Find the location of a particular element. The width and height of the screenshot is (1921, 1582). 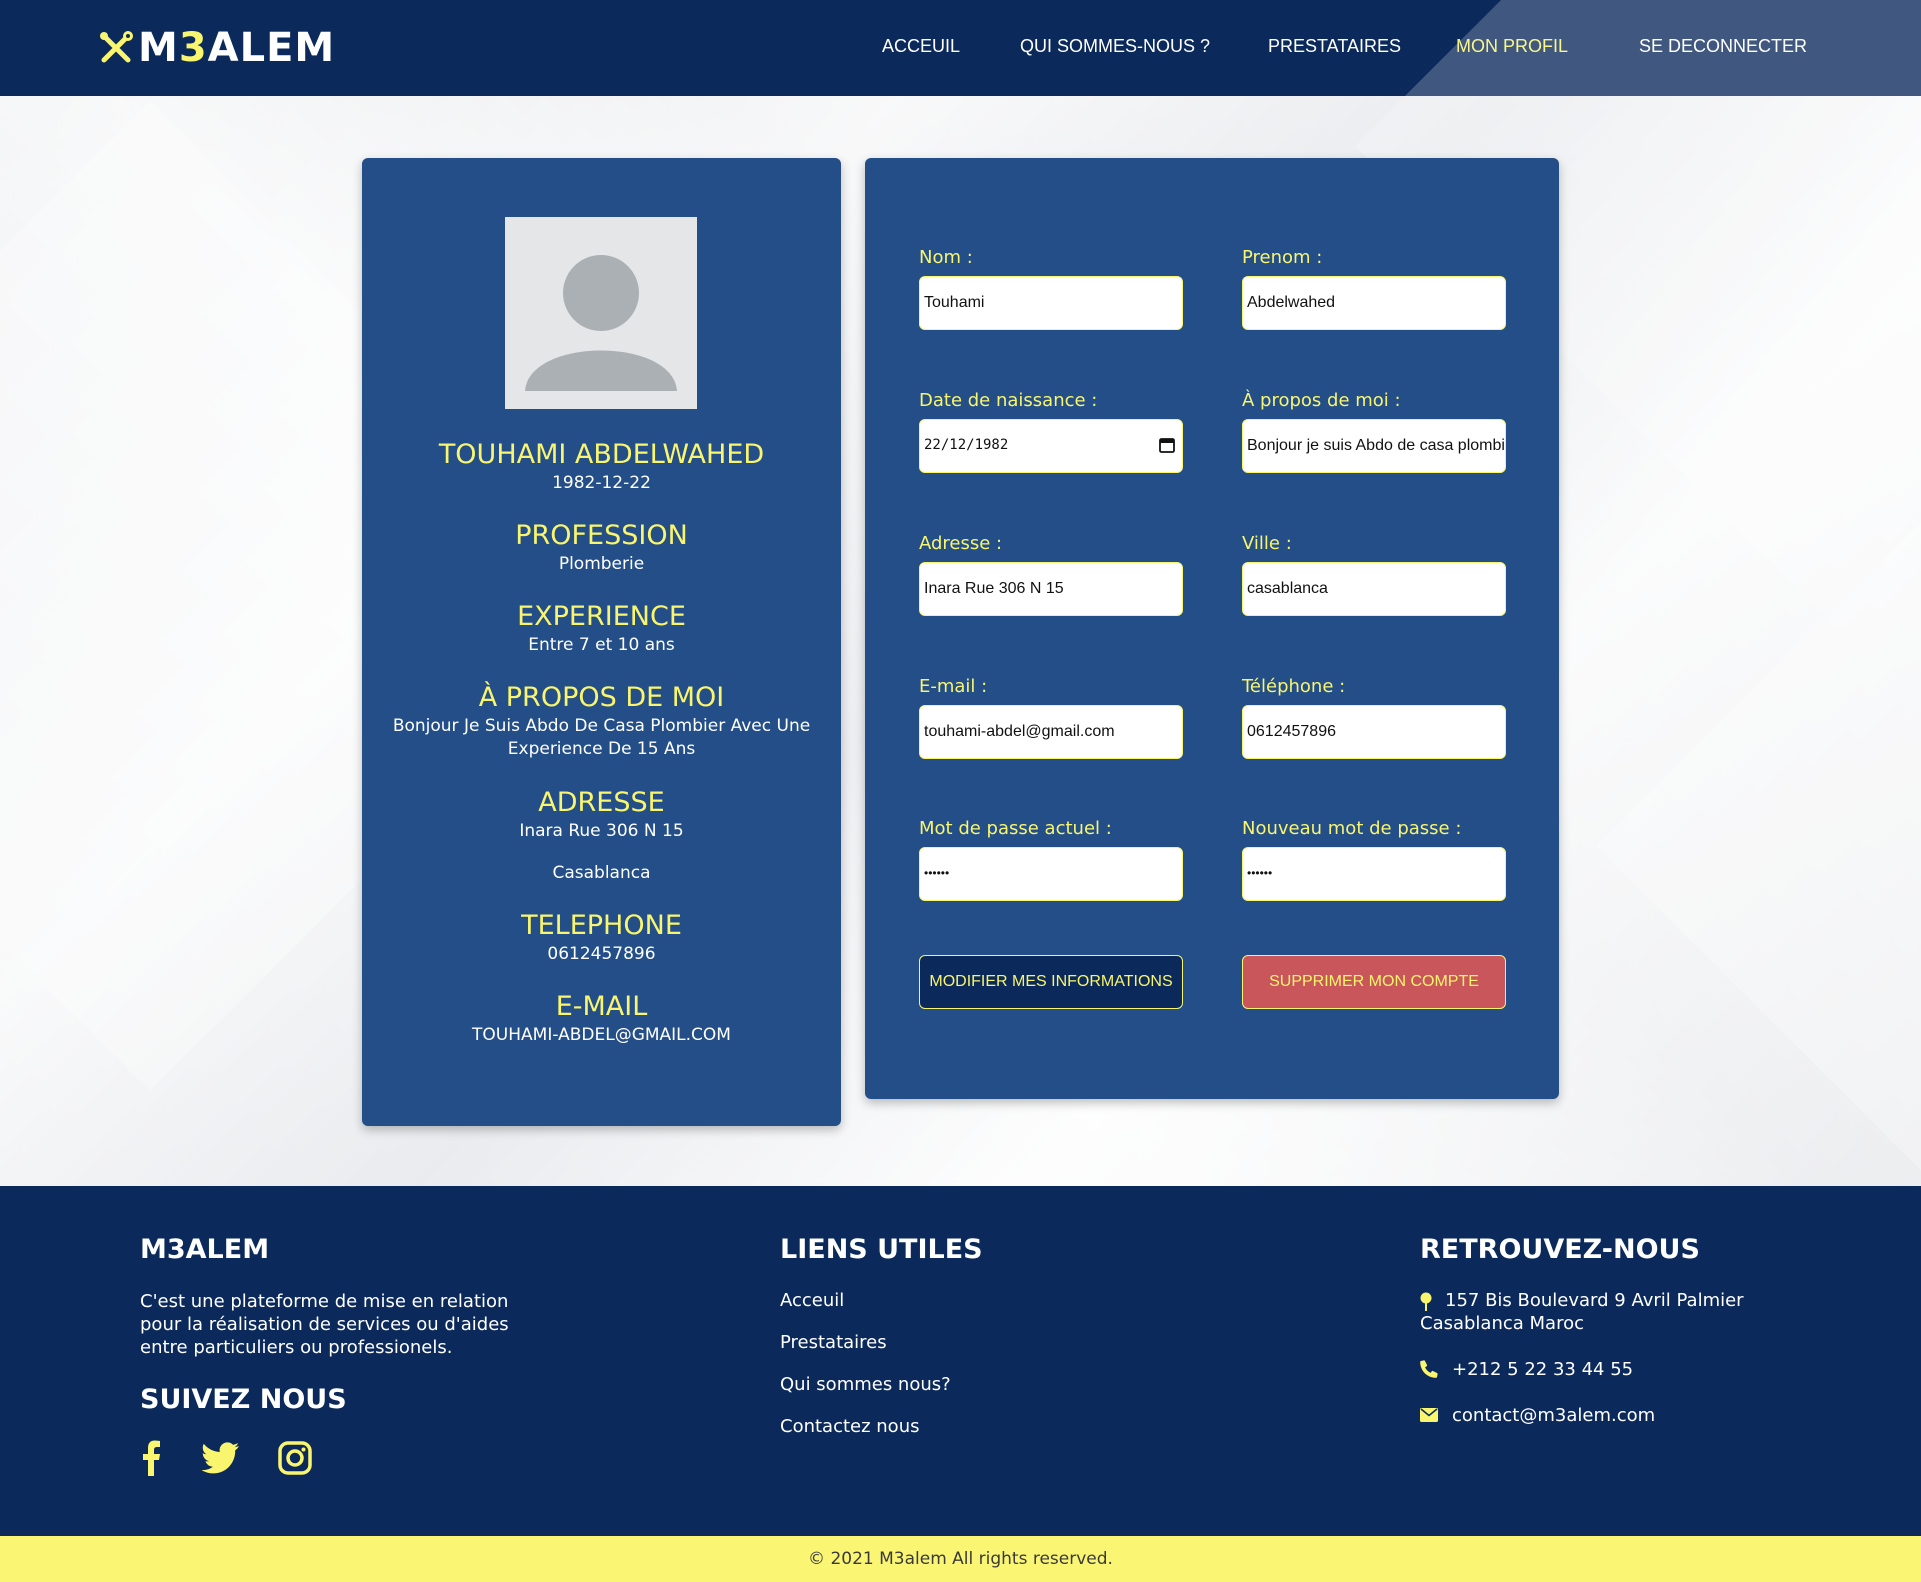

email-value: TOUHAMI-ABDEL@GMAIL.COM is located at coordinates (601, 1035).